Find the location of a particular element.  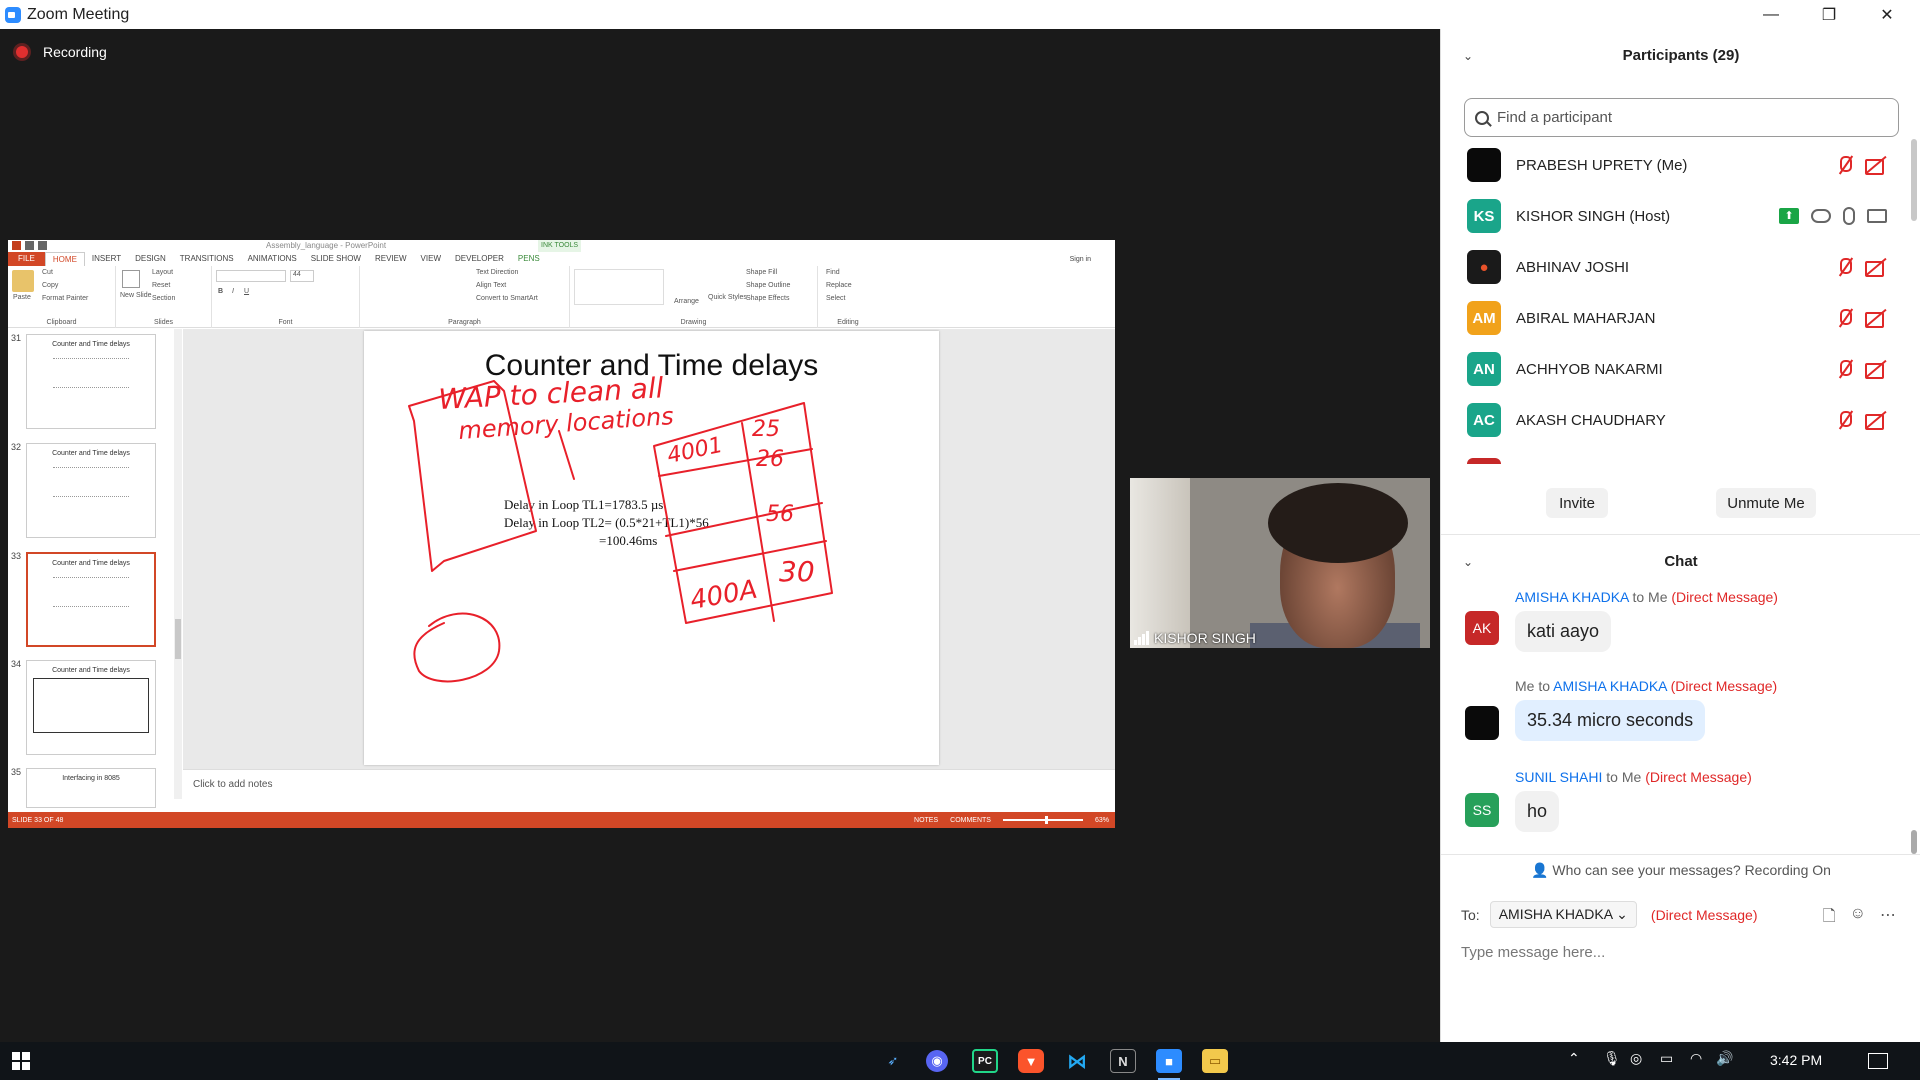

italic-button: I is located at coordinates (233, 291).